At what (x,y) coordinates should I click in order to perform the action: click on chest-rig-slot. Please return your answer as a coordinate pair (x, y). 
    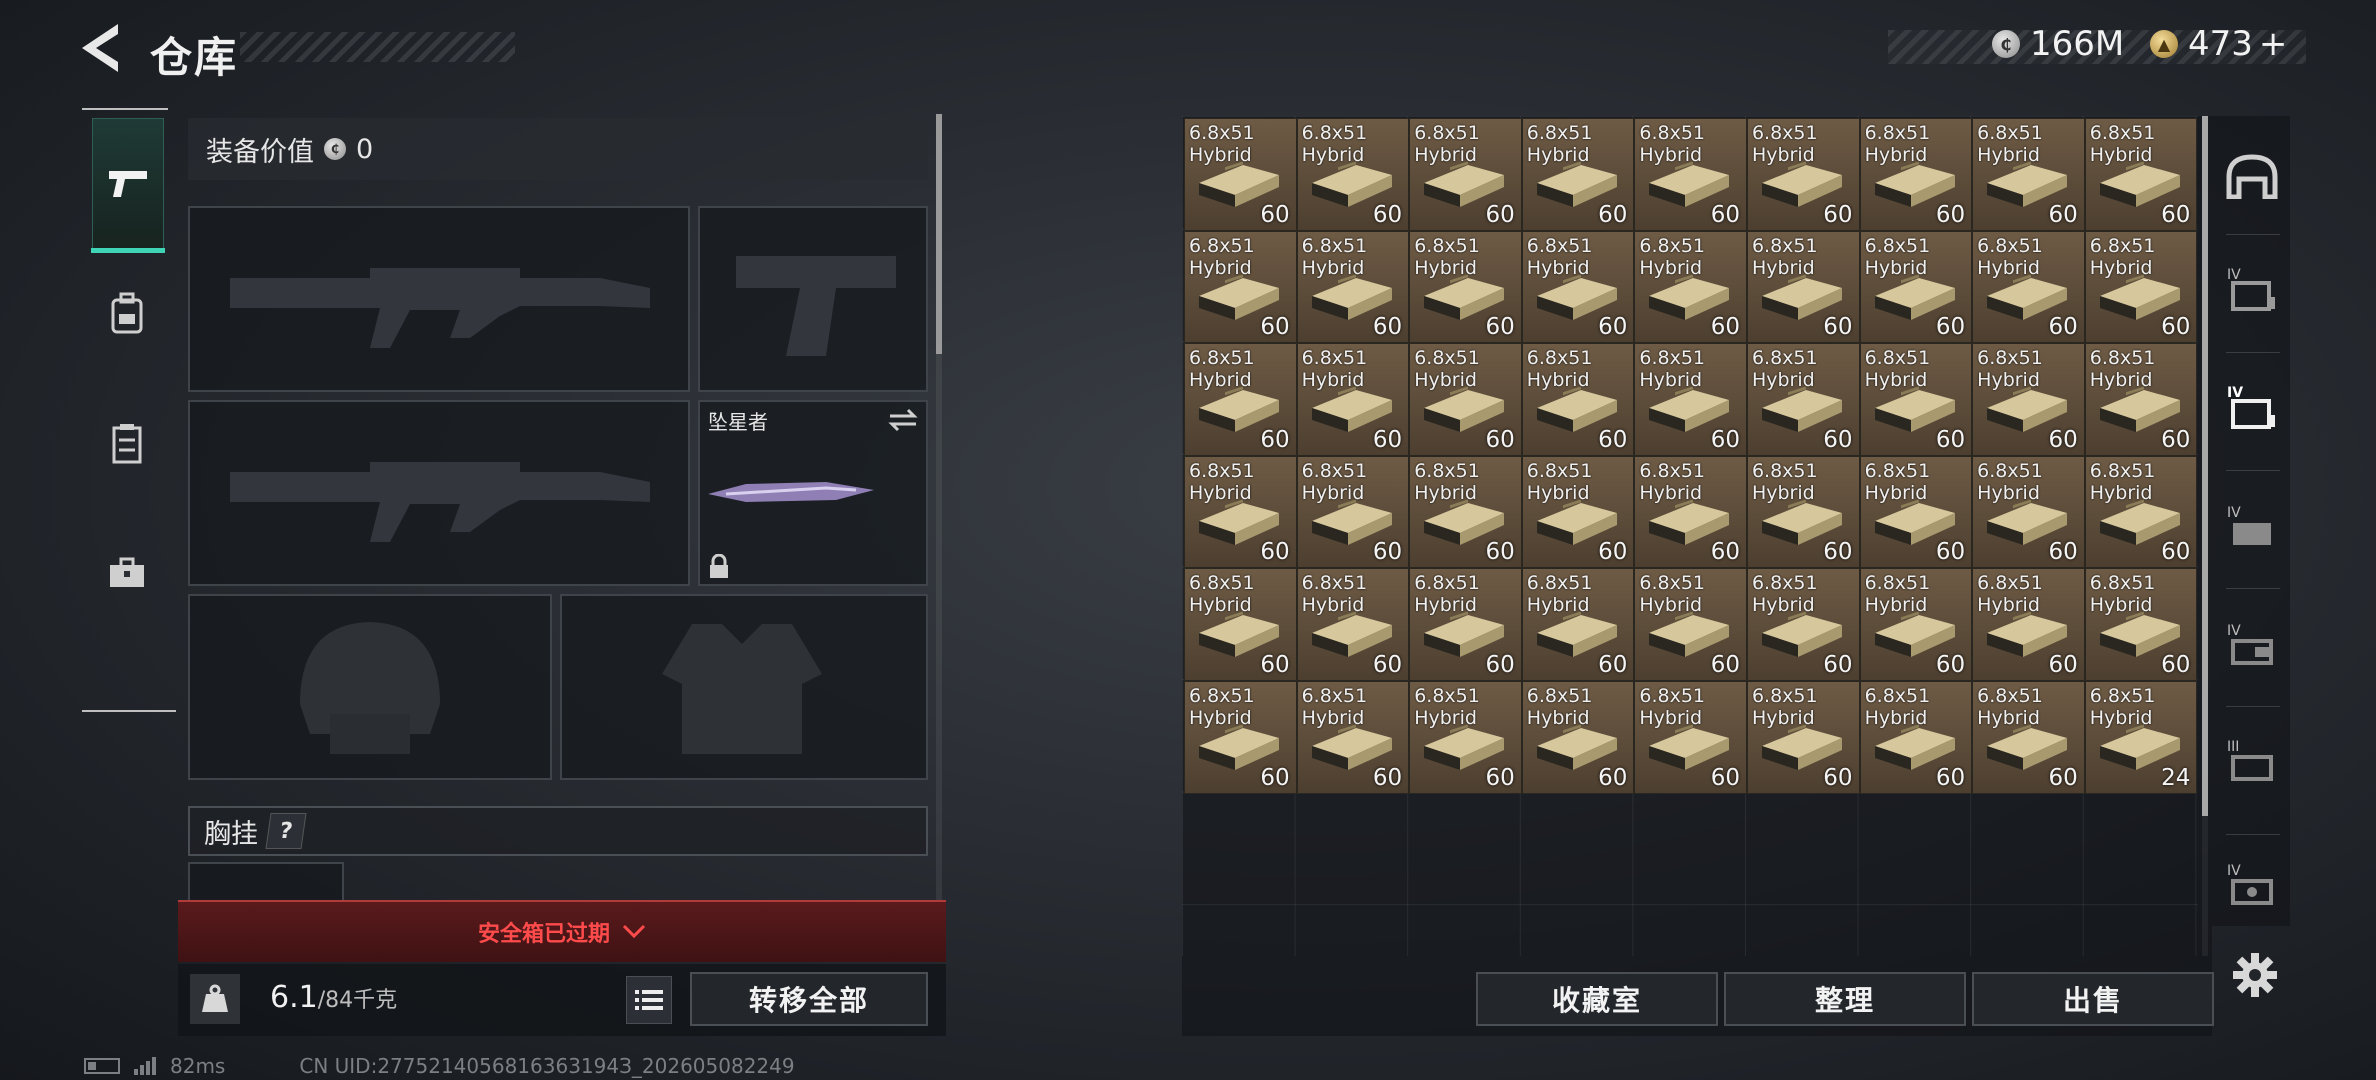
    Looking at the image, I should click on (266, 882).